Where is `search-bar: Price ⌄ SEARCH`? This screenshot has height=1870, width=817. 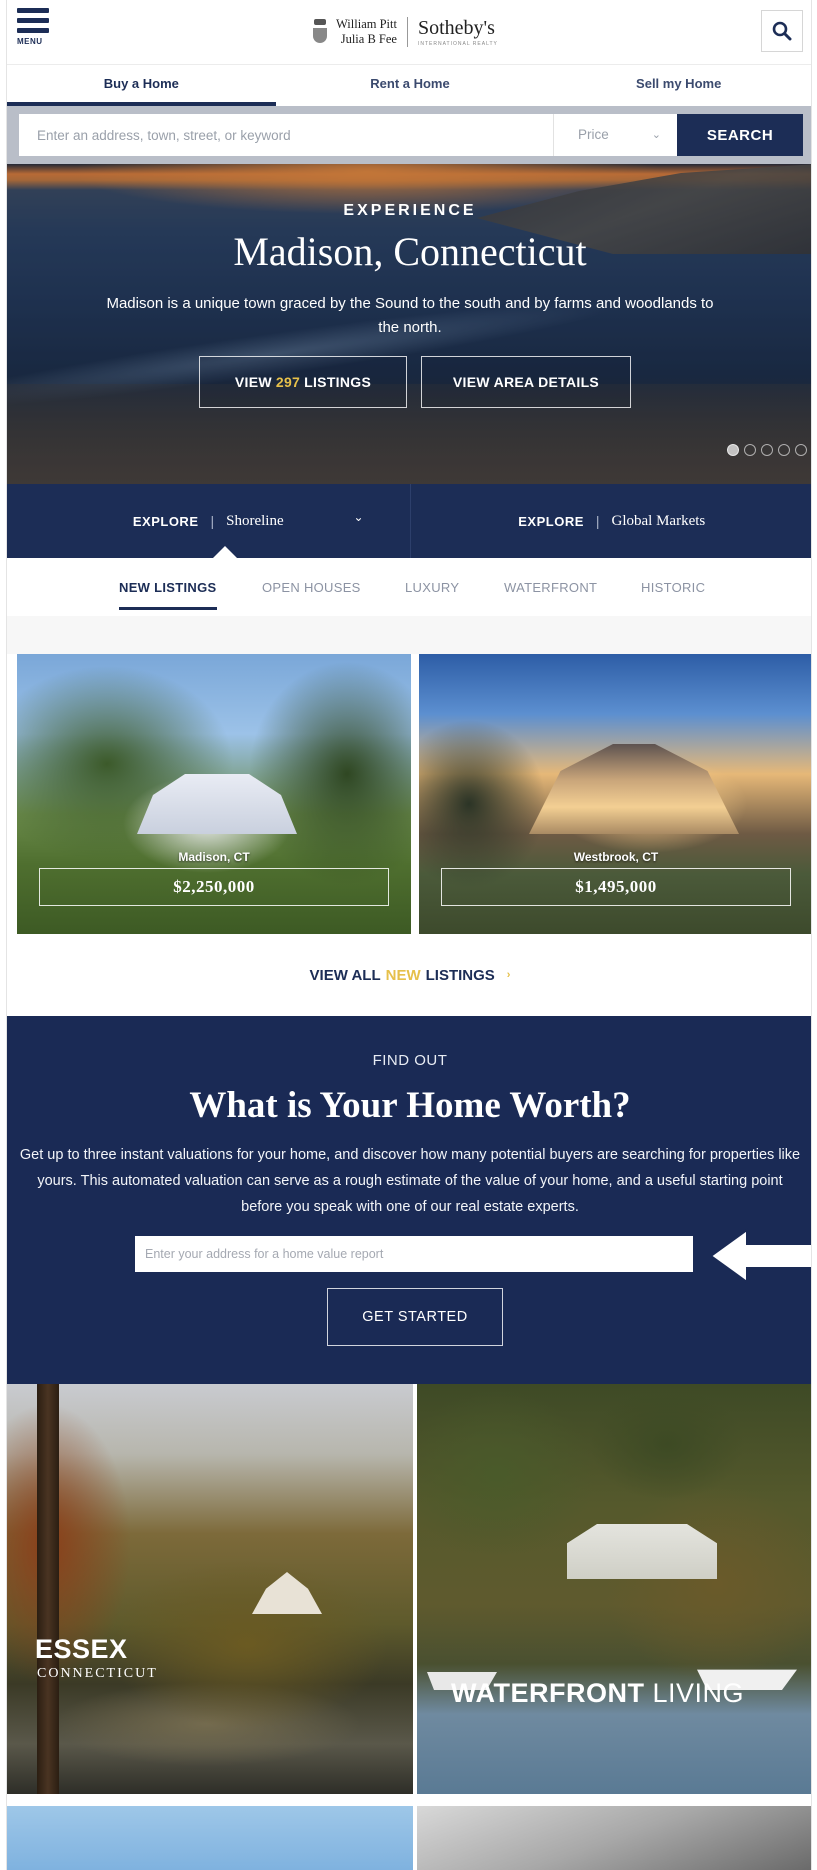 search-bar: Price ⌄ SEARCH is located at coordinates (409, 135).